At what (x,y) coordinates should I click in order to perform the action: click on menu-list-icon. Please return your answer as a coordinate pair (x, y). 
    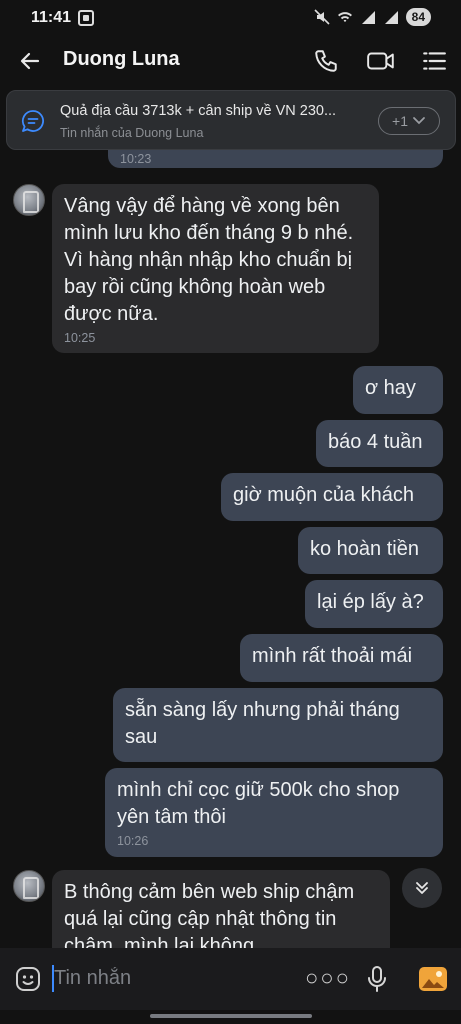
    Looking at the image, I should click on (434, 61).